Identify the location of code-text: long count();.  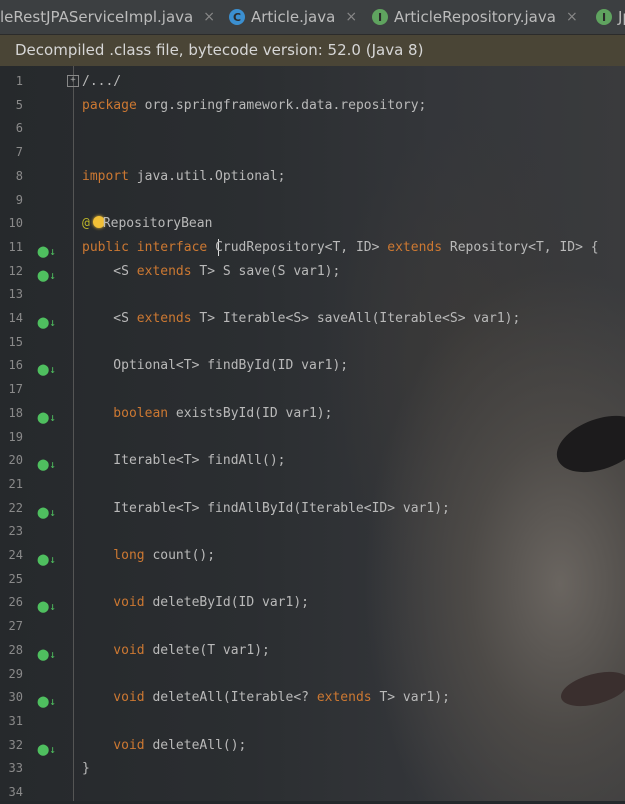
(148, 555).